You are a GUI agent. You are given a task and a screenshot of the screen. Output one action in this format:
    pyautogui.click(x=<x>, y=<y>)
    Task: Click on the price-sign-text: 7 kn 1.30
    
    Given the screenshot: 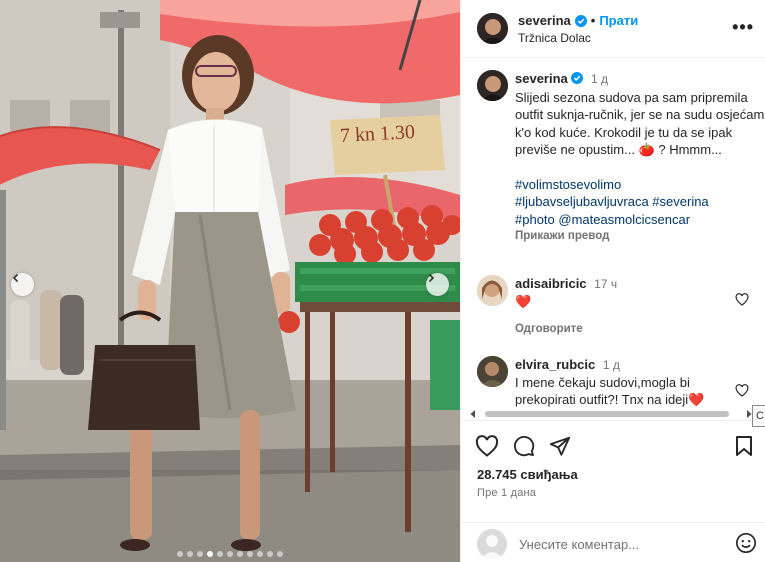 What is the action you would take?
    pyautogui.click(x=377, y=134)
    